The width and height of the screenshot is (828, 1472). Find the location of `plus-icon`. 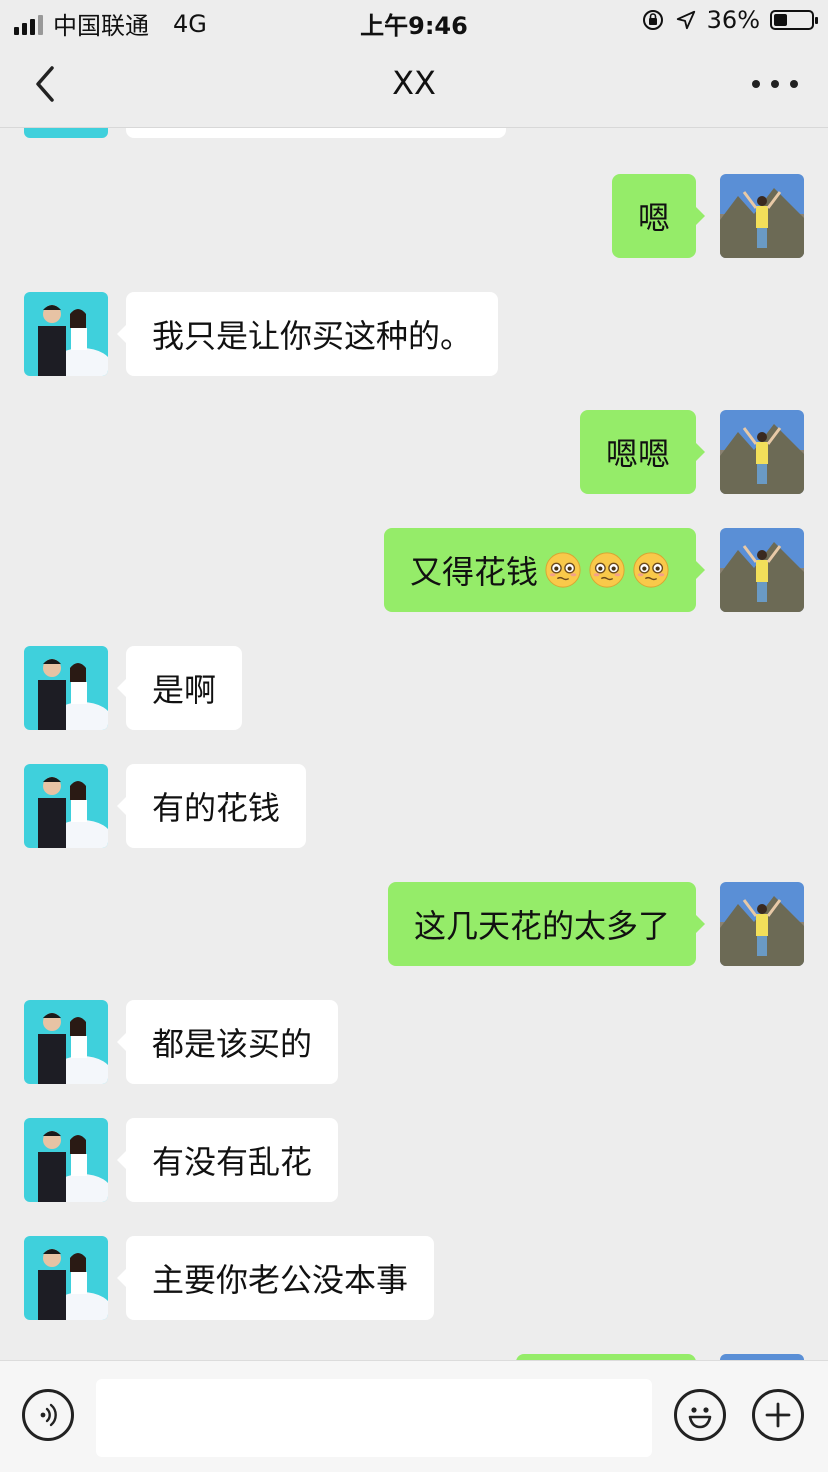

plus-icon is located at coordinates (778, 1415).